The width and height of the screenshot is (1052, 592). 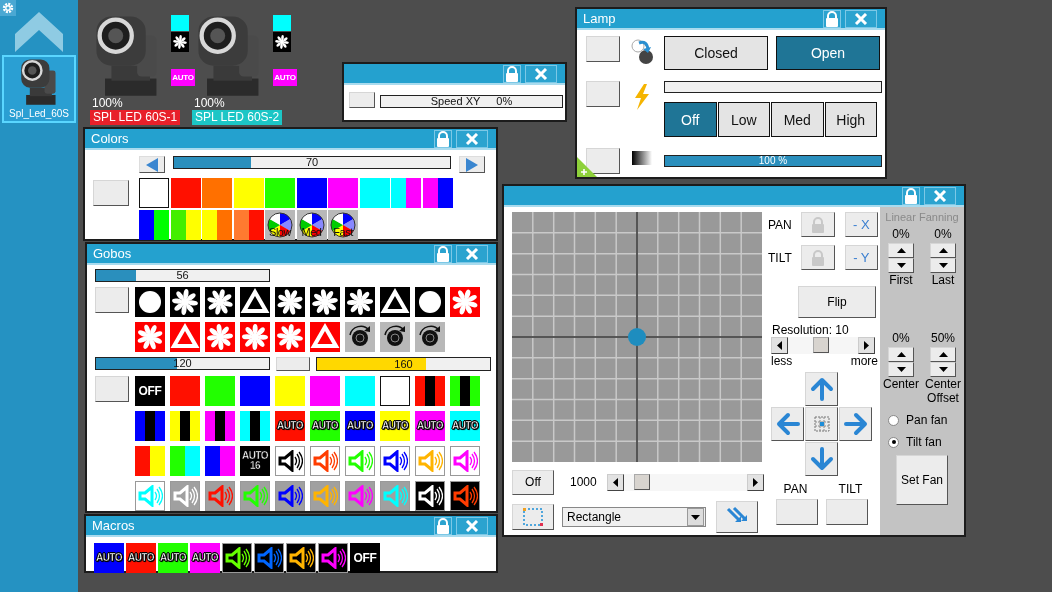 What do you see at coordinates (855, 424) in the screenshot?
I see `right-button` at bounding box center [855, 424].